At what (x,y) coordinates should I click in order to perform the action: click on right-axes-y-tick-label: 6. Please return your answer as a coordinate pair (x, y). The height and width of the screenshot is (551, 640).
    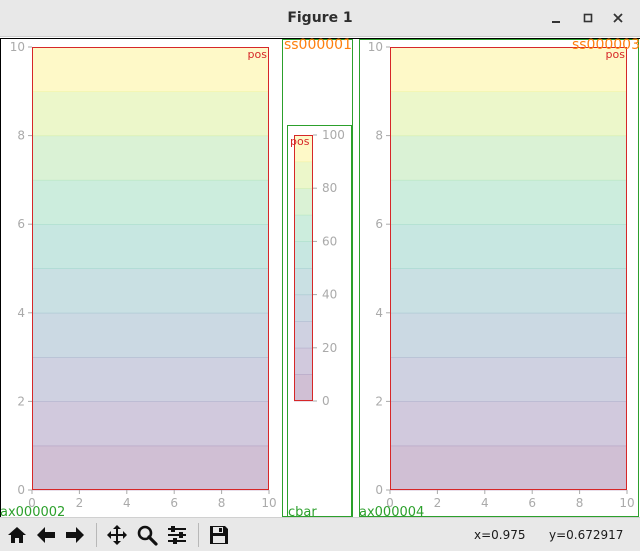
    Looking at the image, I should click on (379, 224).